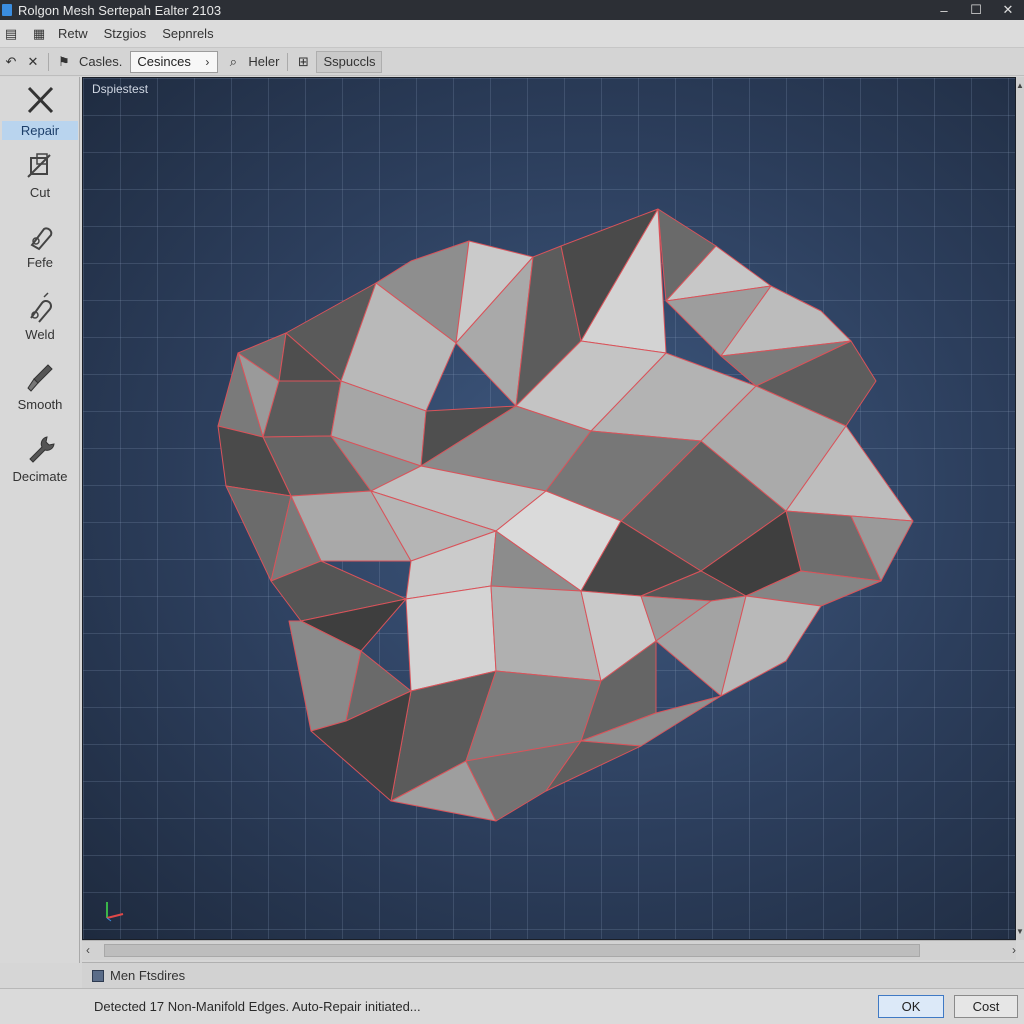 The height and width of the screenshot is (1024, 1024). Describe the element at coordinates (125, 33) in the screenshot. I see `menu-item-stzgios: Stzgios` at that location.